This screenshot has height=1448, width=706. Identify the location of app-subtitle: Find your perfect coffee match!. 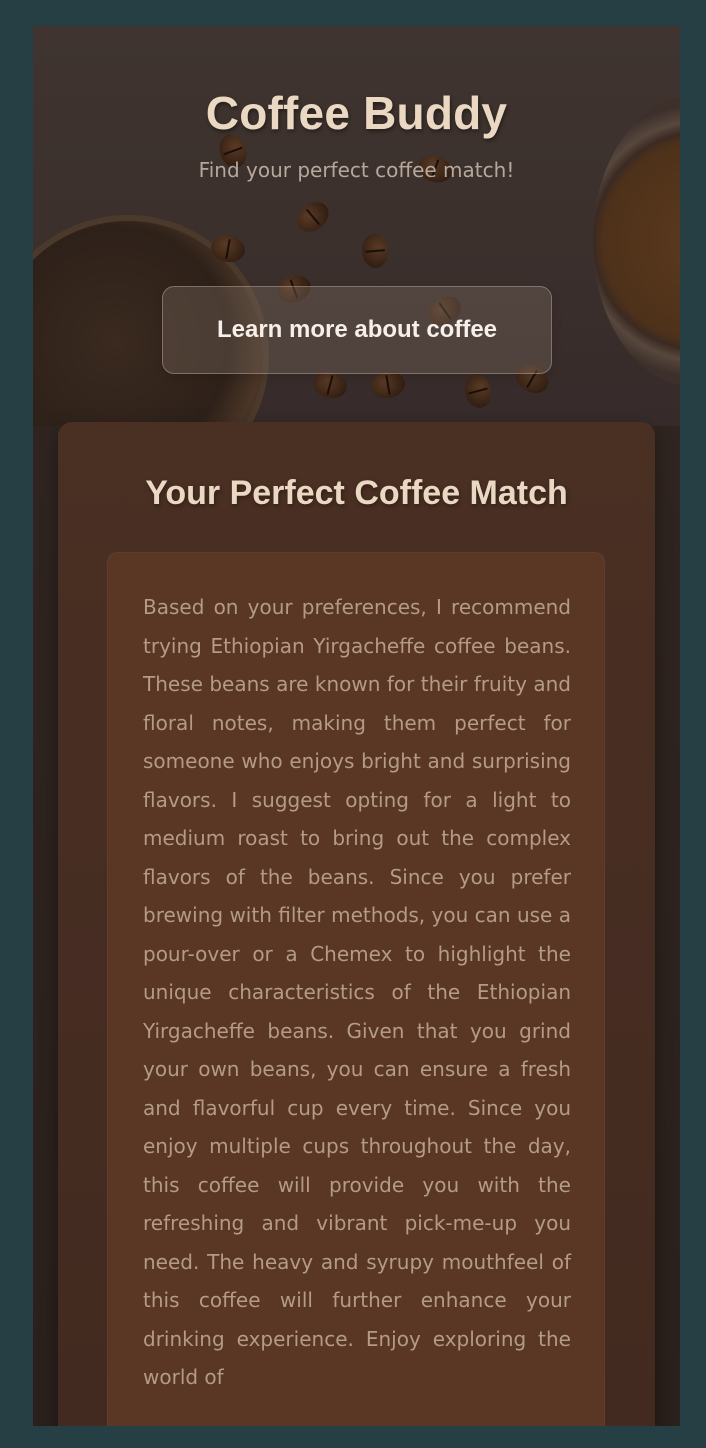
(356, 170).